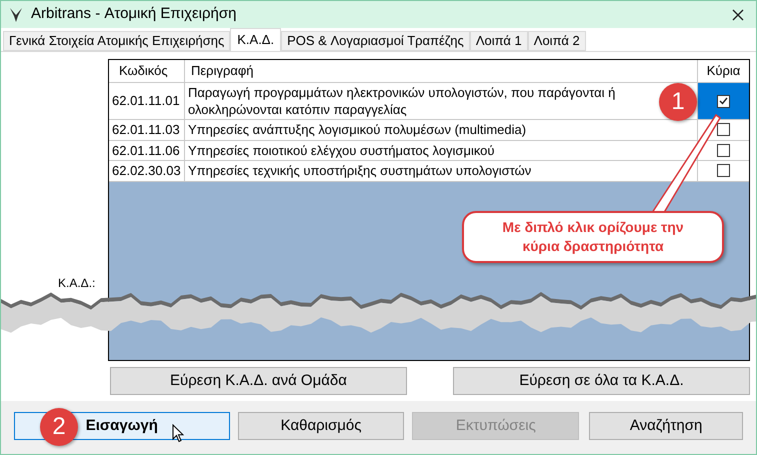  What do you see at coordinates (147, 150) in the screenshot?
I see `table-cell: 62.01.11.06` at bounding box center [147, 150].